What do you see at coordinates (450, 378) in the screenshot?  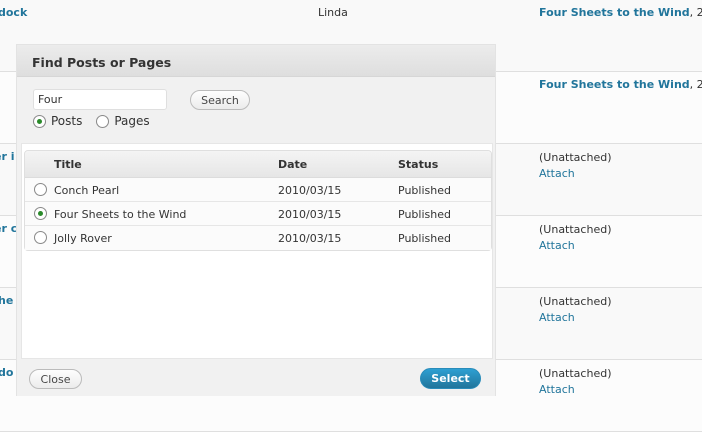 I see `select-button: Select` at bounding box center [450, 378].